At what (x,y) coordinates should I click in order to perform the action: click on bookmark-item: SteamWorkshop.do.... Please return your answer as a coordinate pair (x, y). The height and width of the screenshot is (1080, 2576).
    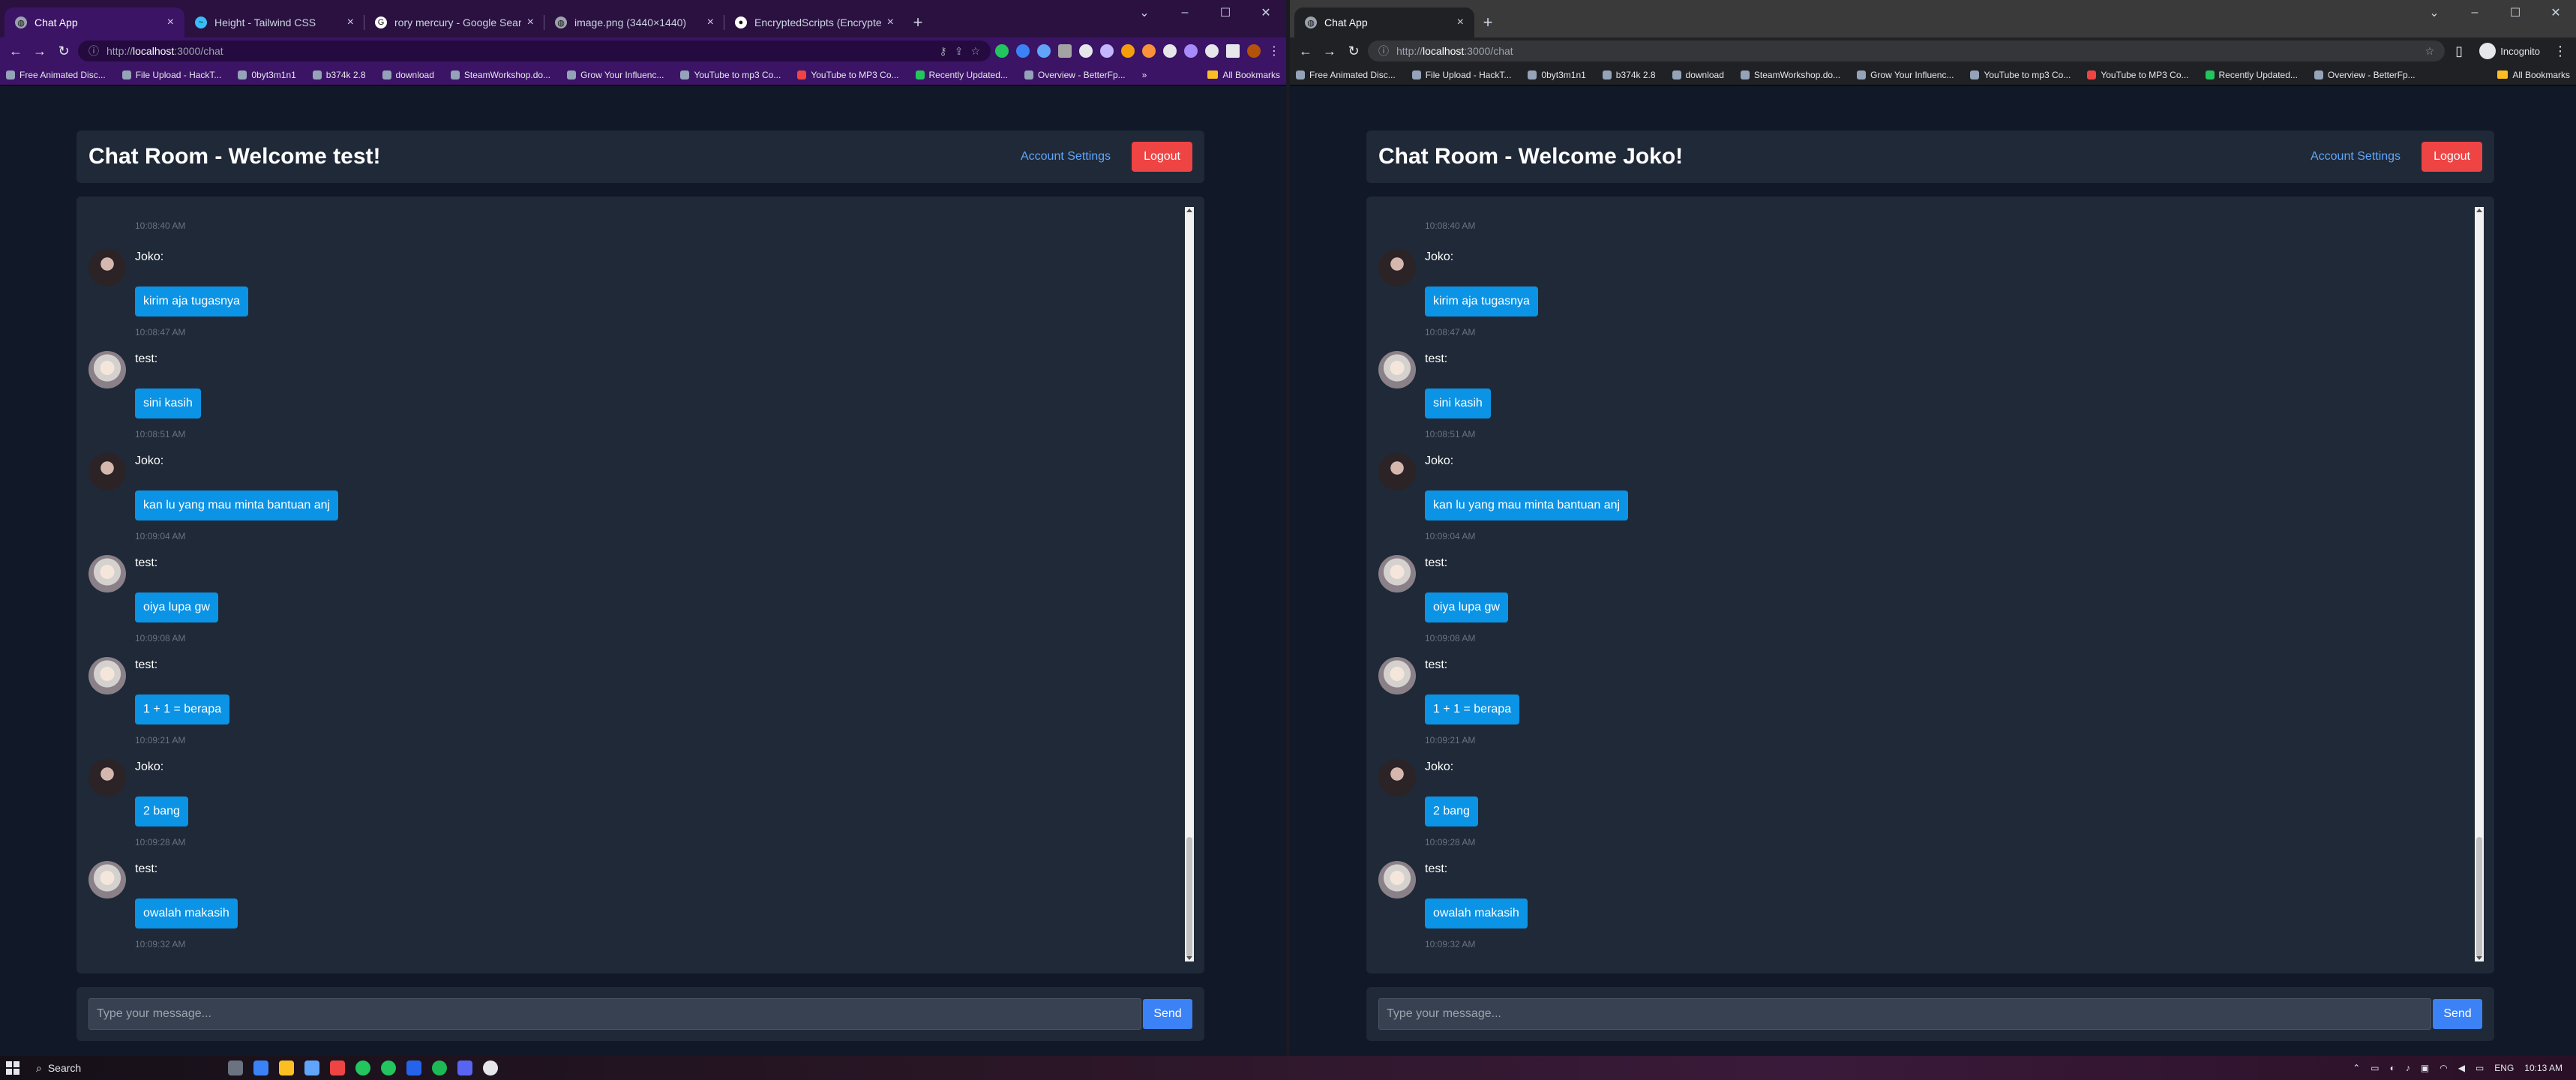
    Looking at the image, I should click on (500, 75).